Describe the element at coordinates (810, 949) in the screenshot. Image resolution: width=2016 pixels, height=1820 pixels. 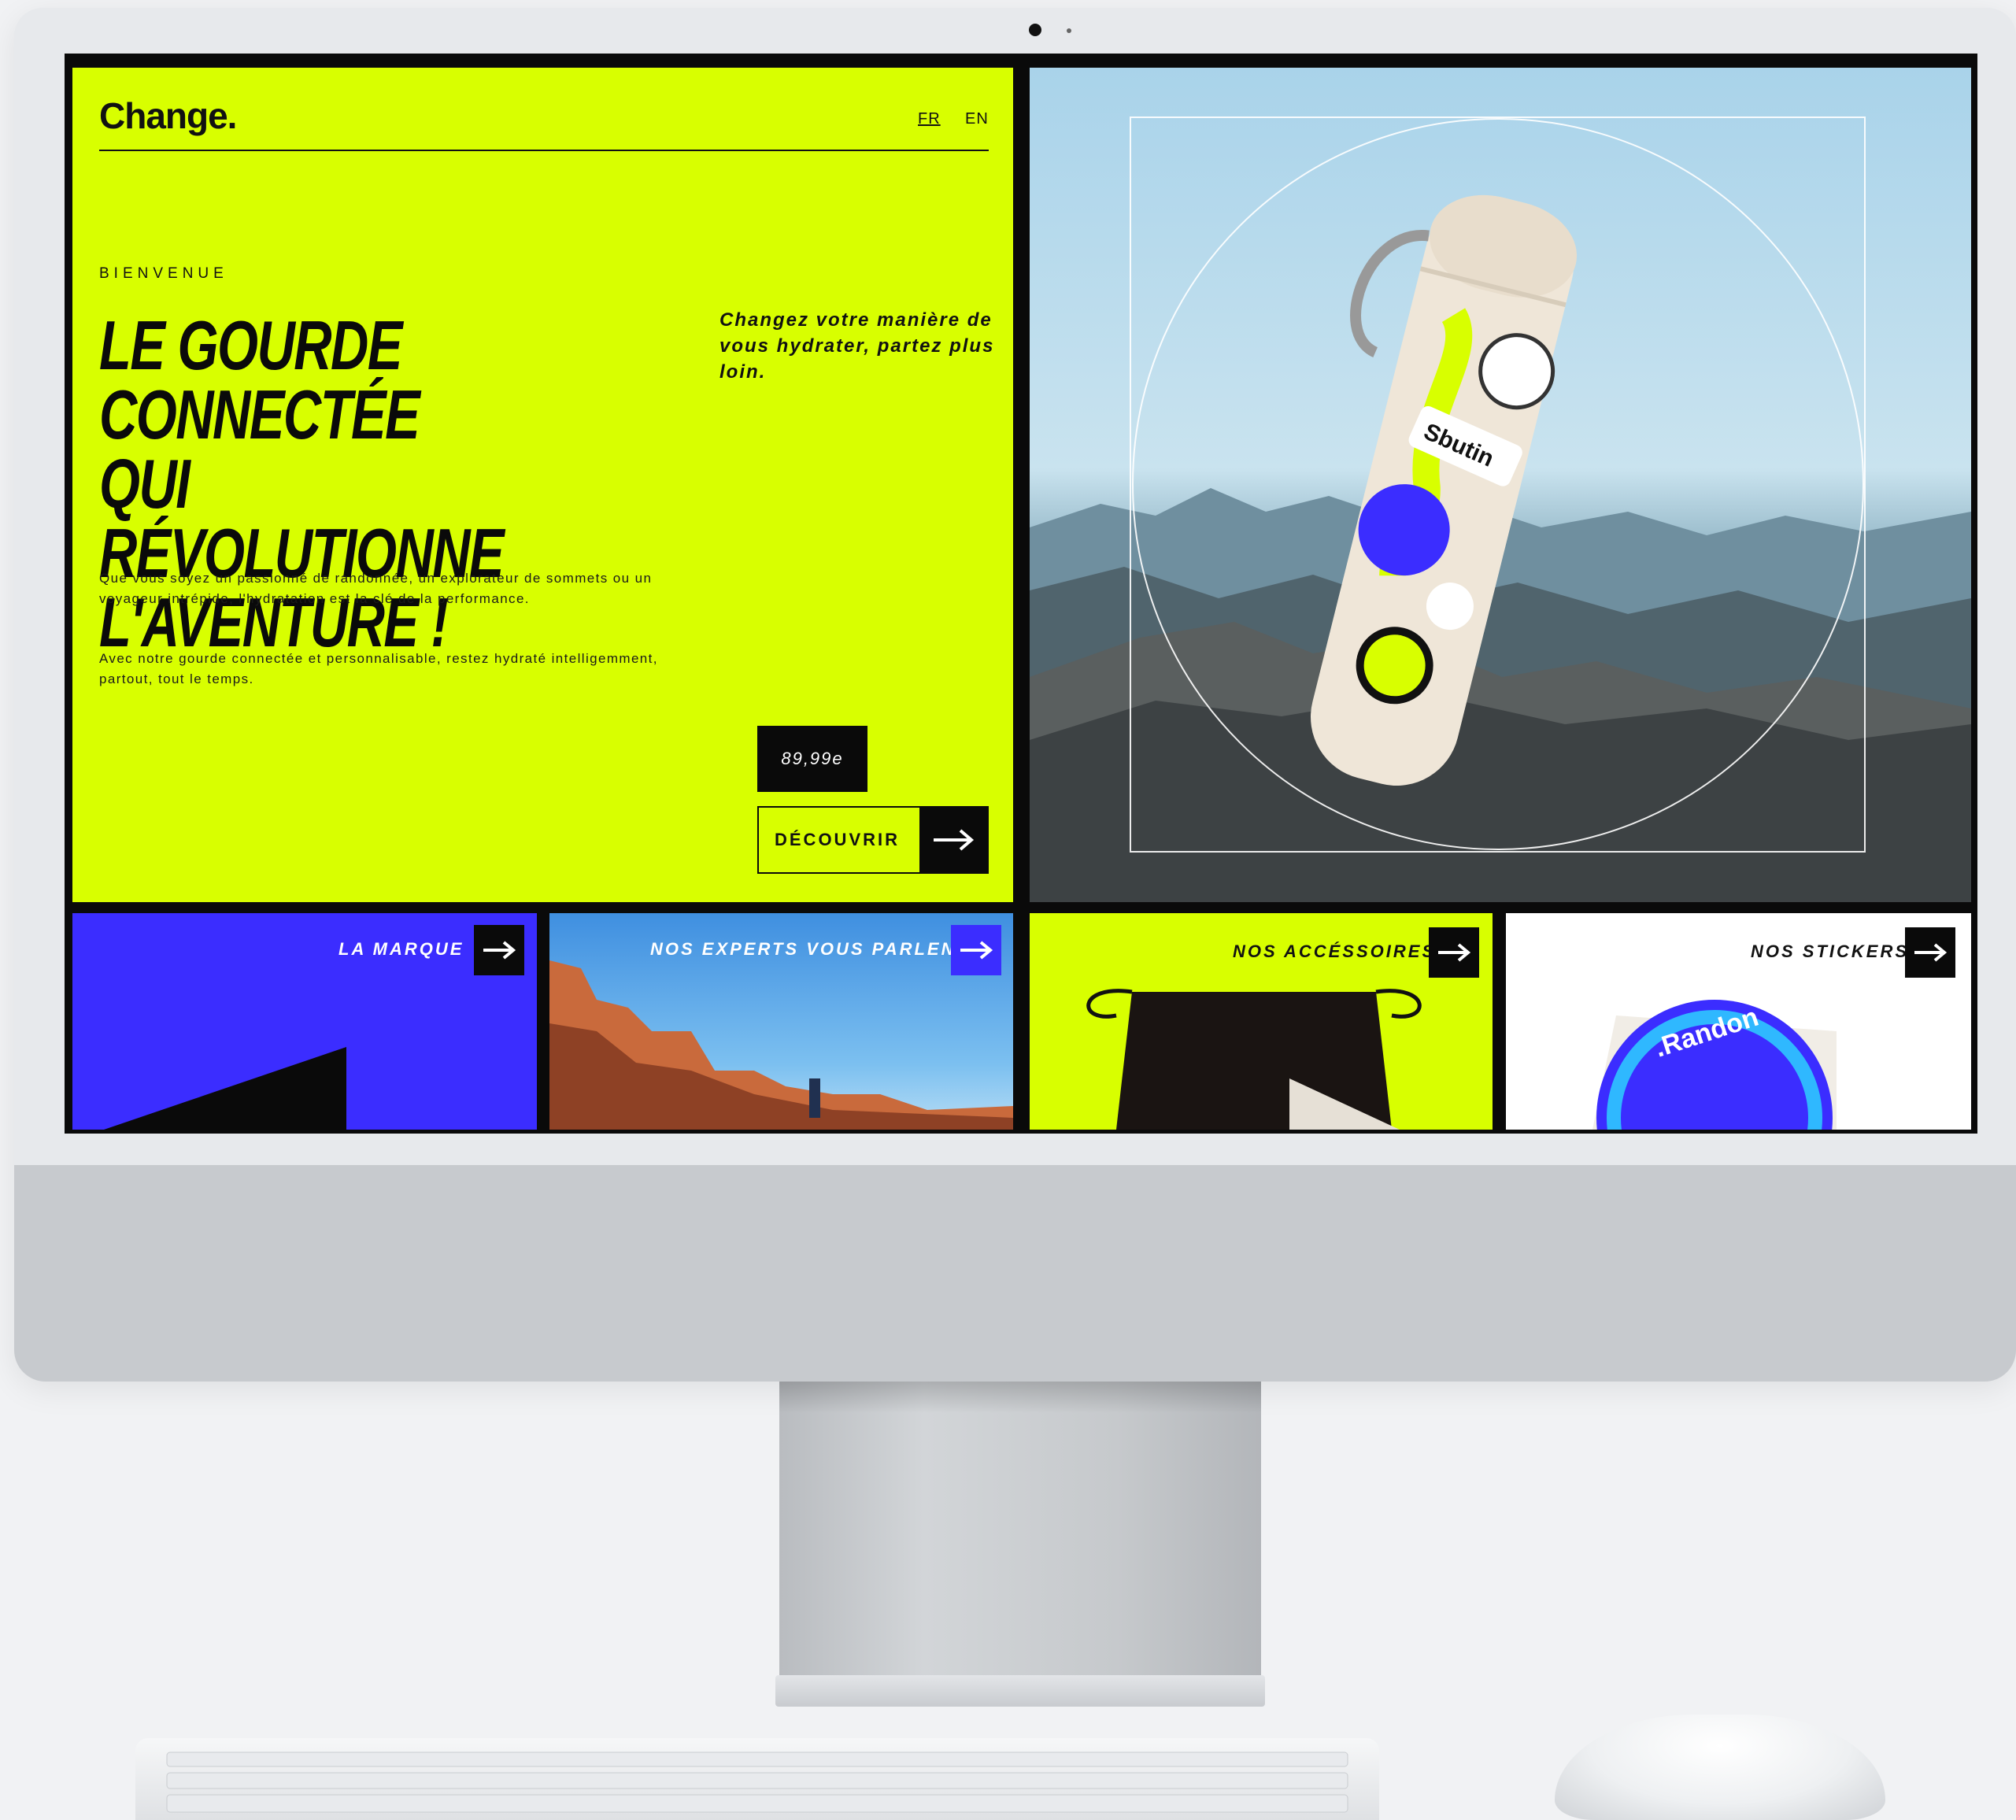
I see `tile-nos-experts-label: NOS EXPERTS VOUS PARLENT` at that location.